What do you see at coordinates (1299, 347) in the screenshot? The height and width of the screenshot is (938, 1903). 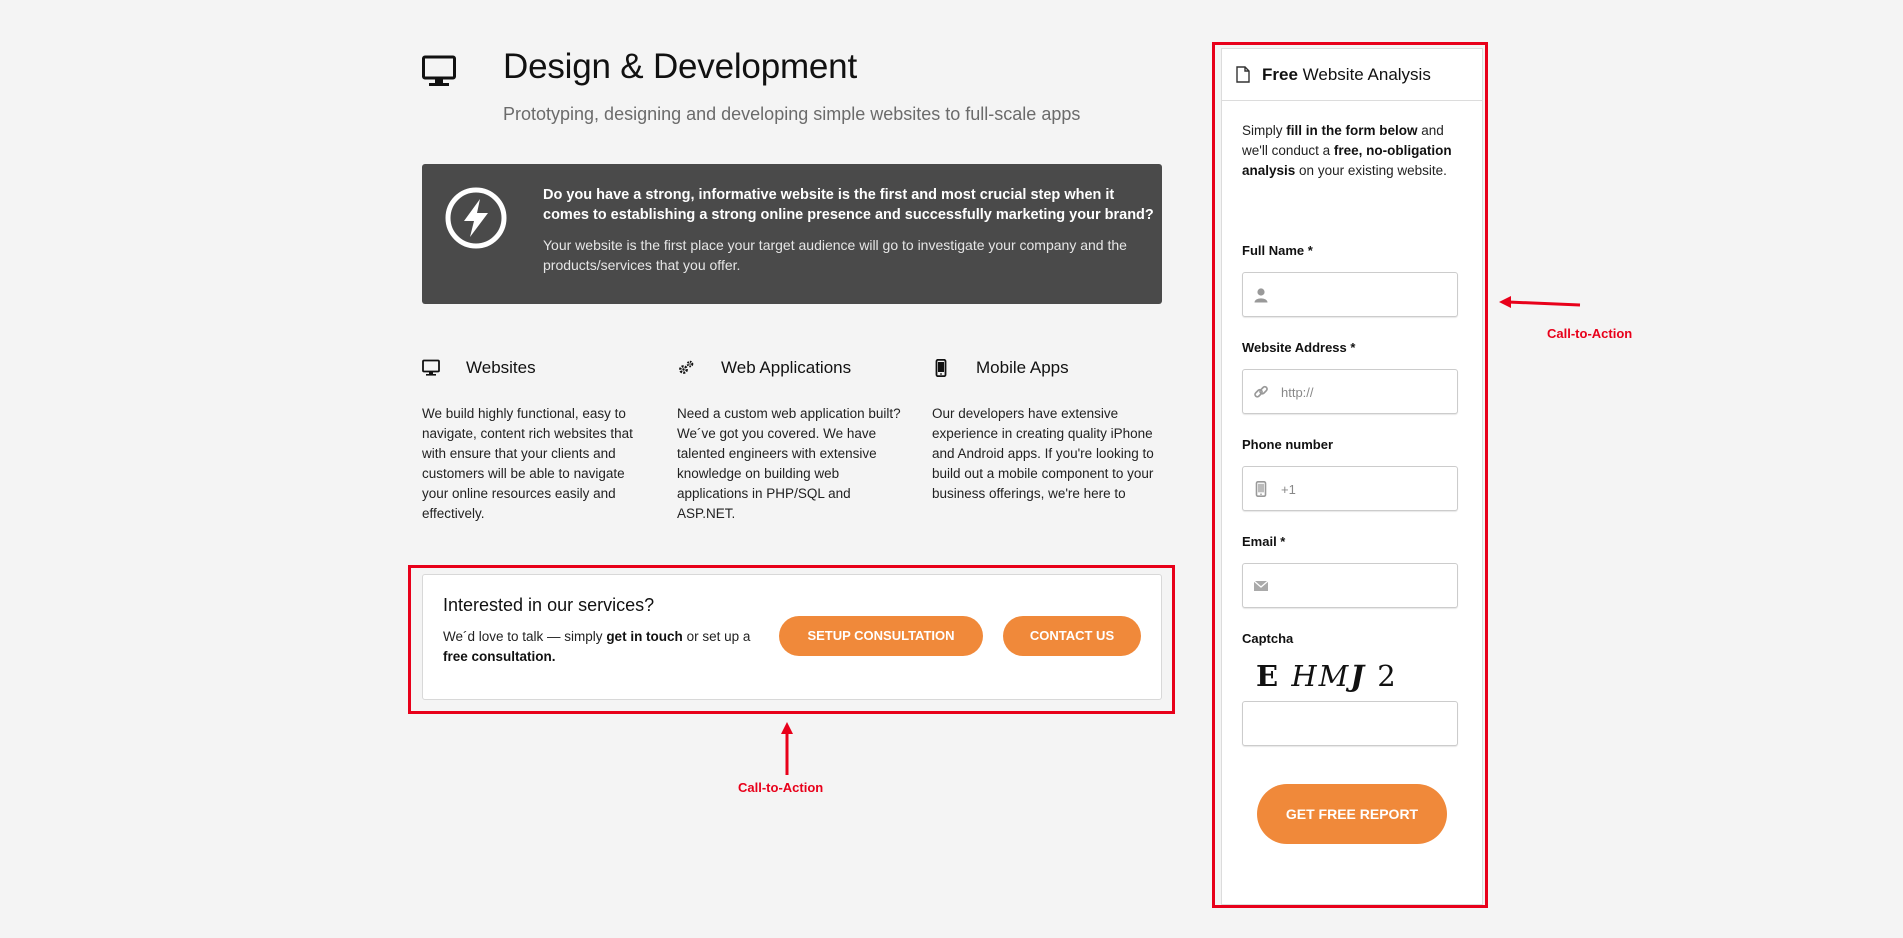 I see `website-address-label: Website Address *` at bounding box center [1299, 347].